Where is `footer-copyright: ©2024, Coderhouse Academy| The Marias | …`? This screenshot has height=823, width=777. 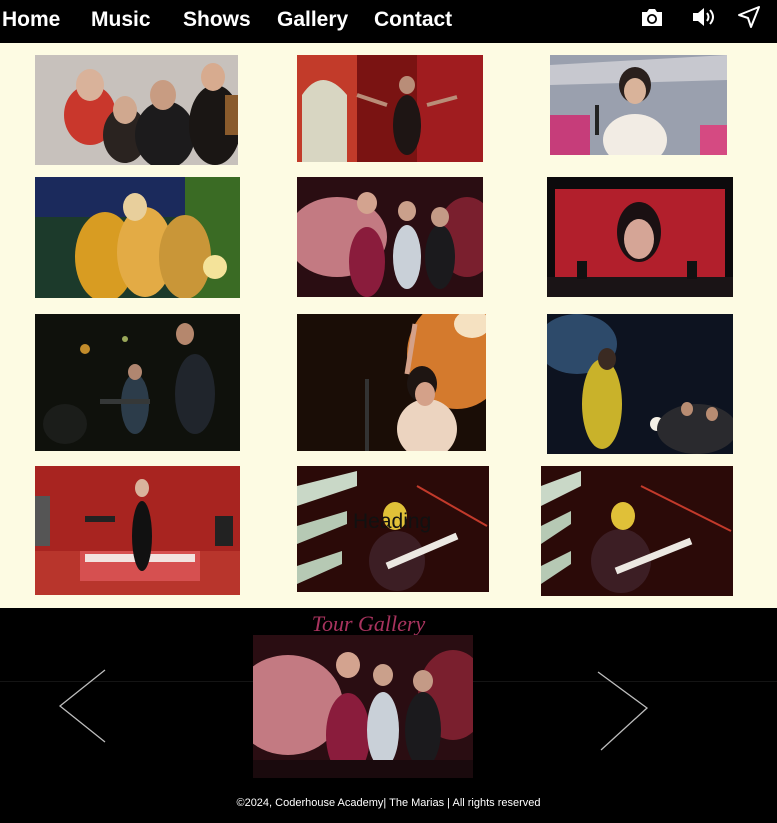
footer-copyright: ©2024, Coderhouse Academy| The Marias | … is located at coordinates (388, 803).